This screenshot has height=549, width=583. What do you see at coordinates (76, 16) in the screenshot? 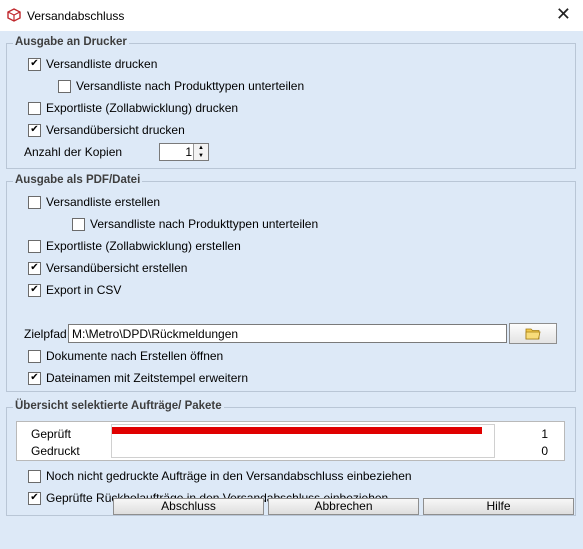
I see `window-title: Versandabschluss` at bounding box center [76, 16].